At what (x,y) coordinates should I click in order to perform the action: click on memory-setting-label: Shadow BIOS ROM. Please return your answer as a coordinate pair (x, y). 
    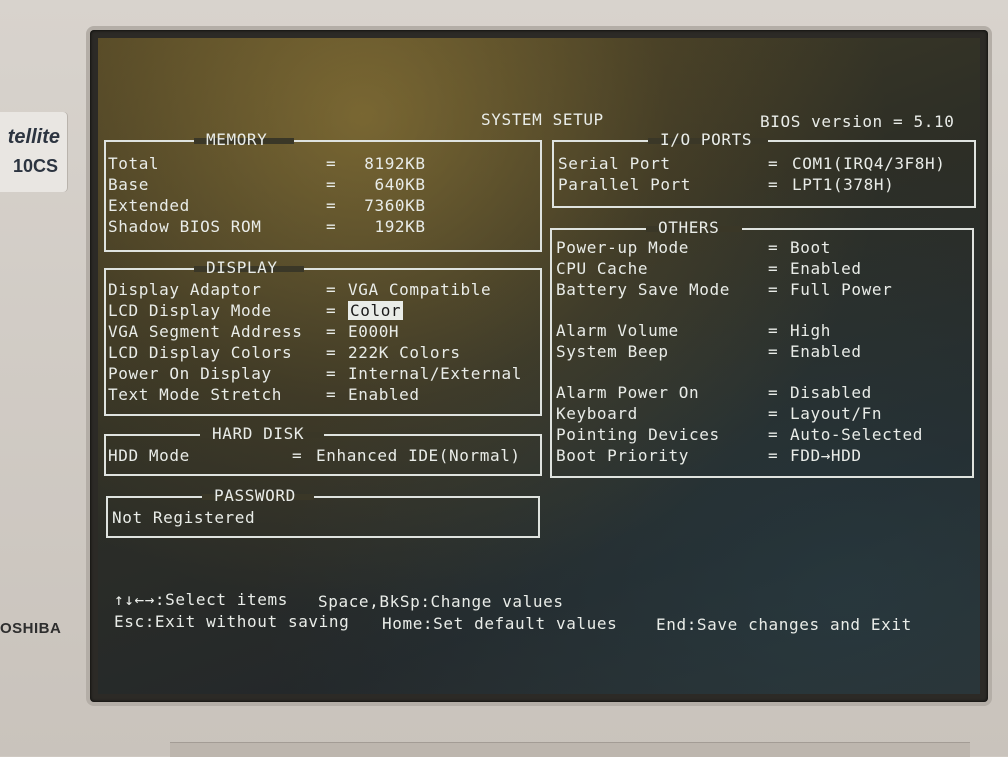
    Looking at the image, I should click on (185, 226).